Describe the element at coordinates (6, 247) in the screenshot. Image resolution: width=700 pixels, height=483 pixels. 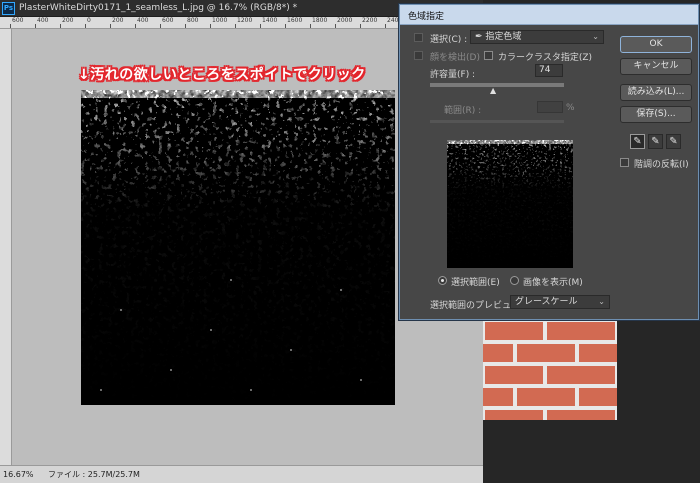
I see `vertical-ruler` at that location.